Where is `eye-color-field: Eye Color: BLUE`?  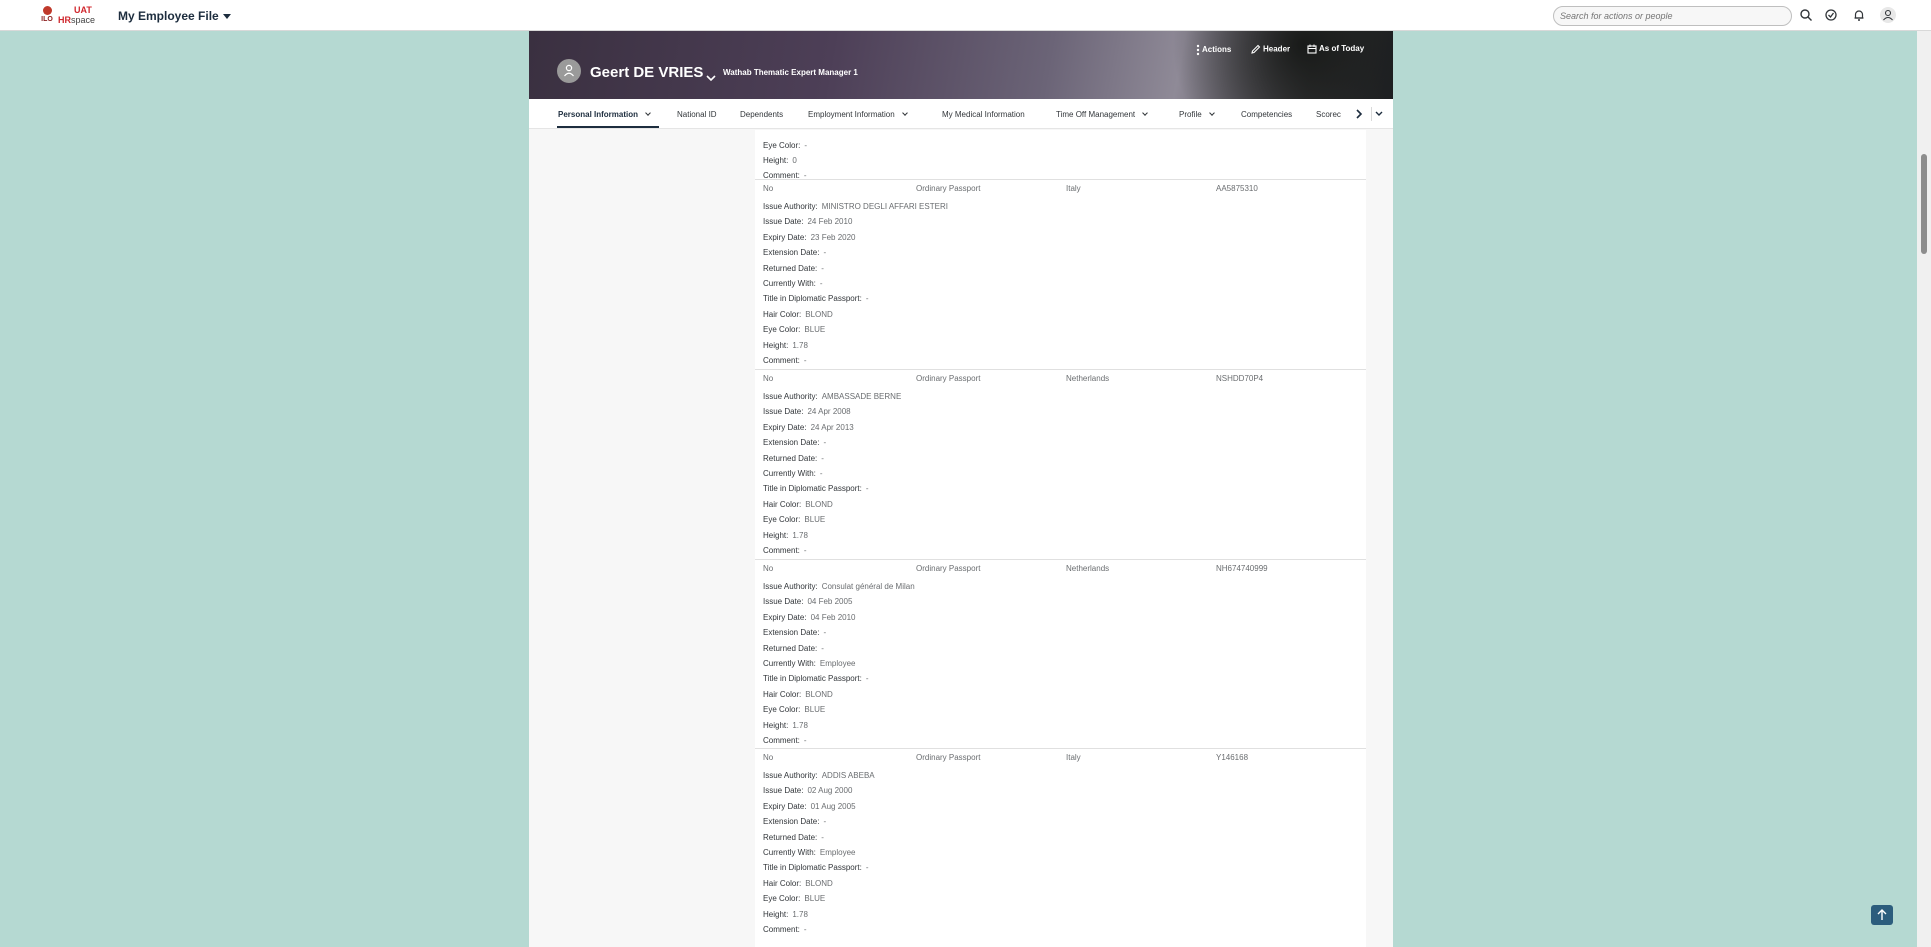 eye-color-field: Eye Color: BLUE is located at coordinates (794, 329).